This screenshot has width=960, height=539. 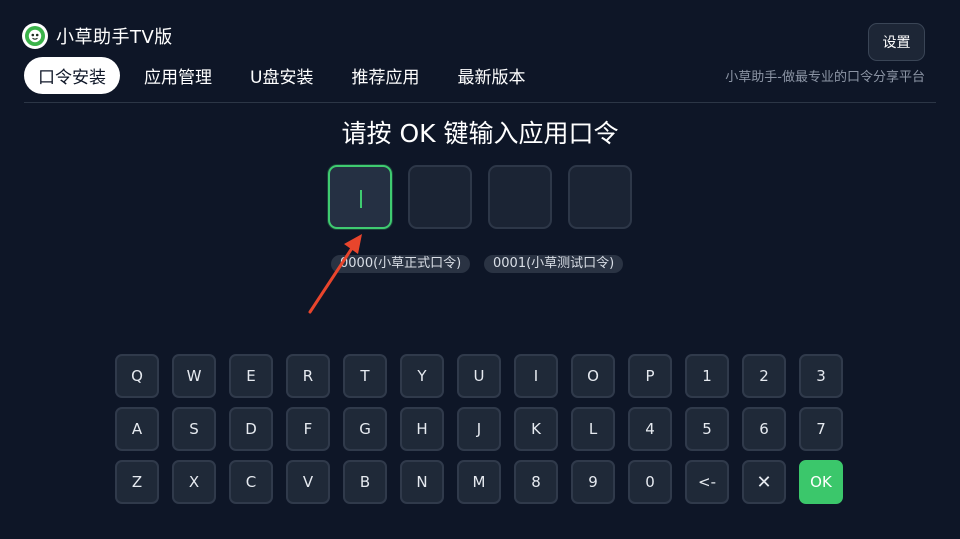 I want to click on key-8: 8, so click(x=536, y=482).